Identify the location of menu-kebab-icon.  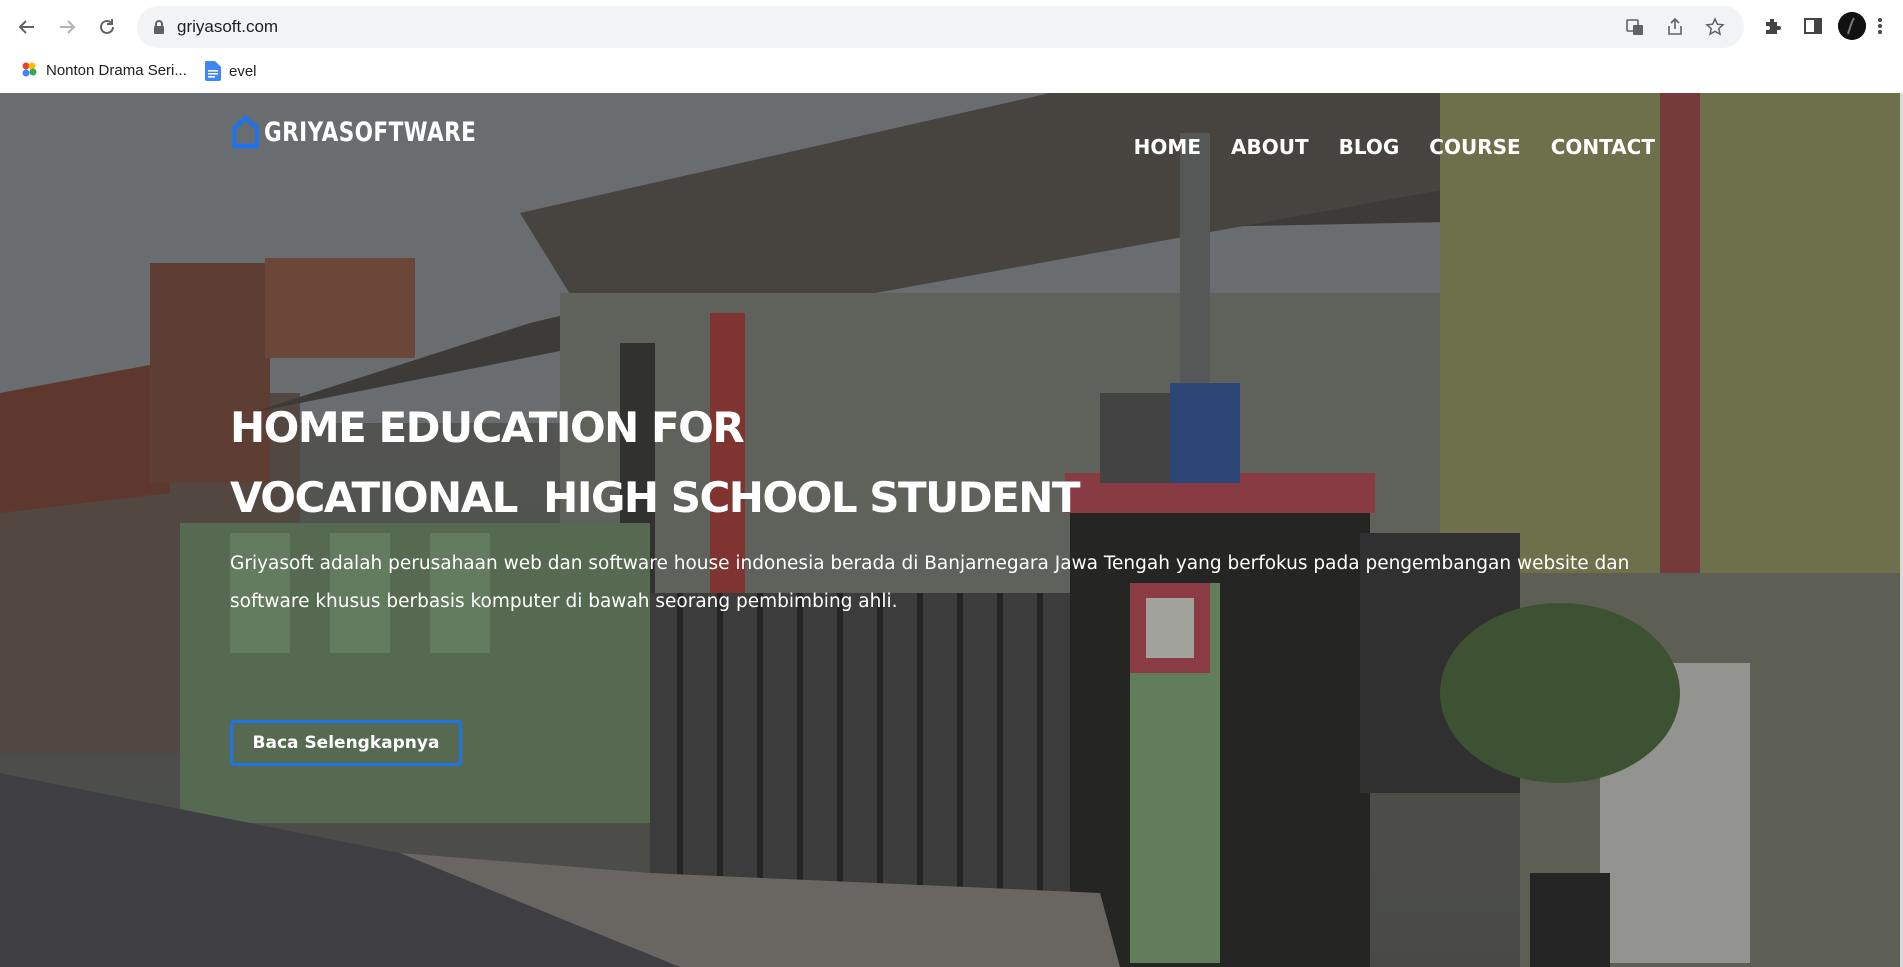
(1880, 26).